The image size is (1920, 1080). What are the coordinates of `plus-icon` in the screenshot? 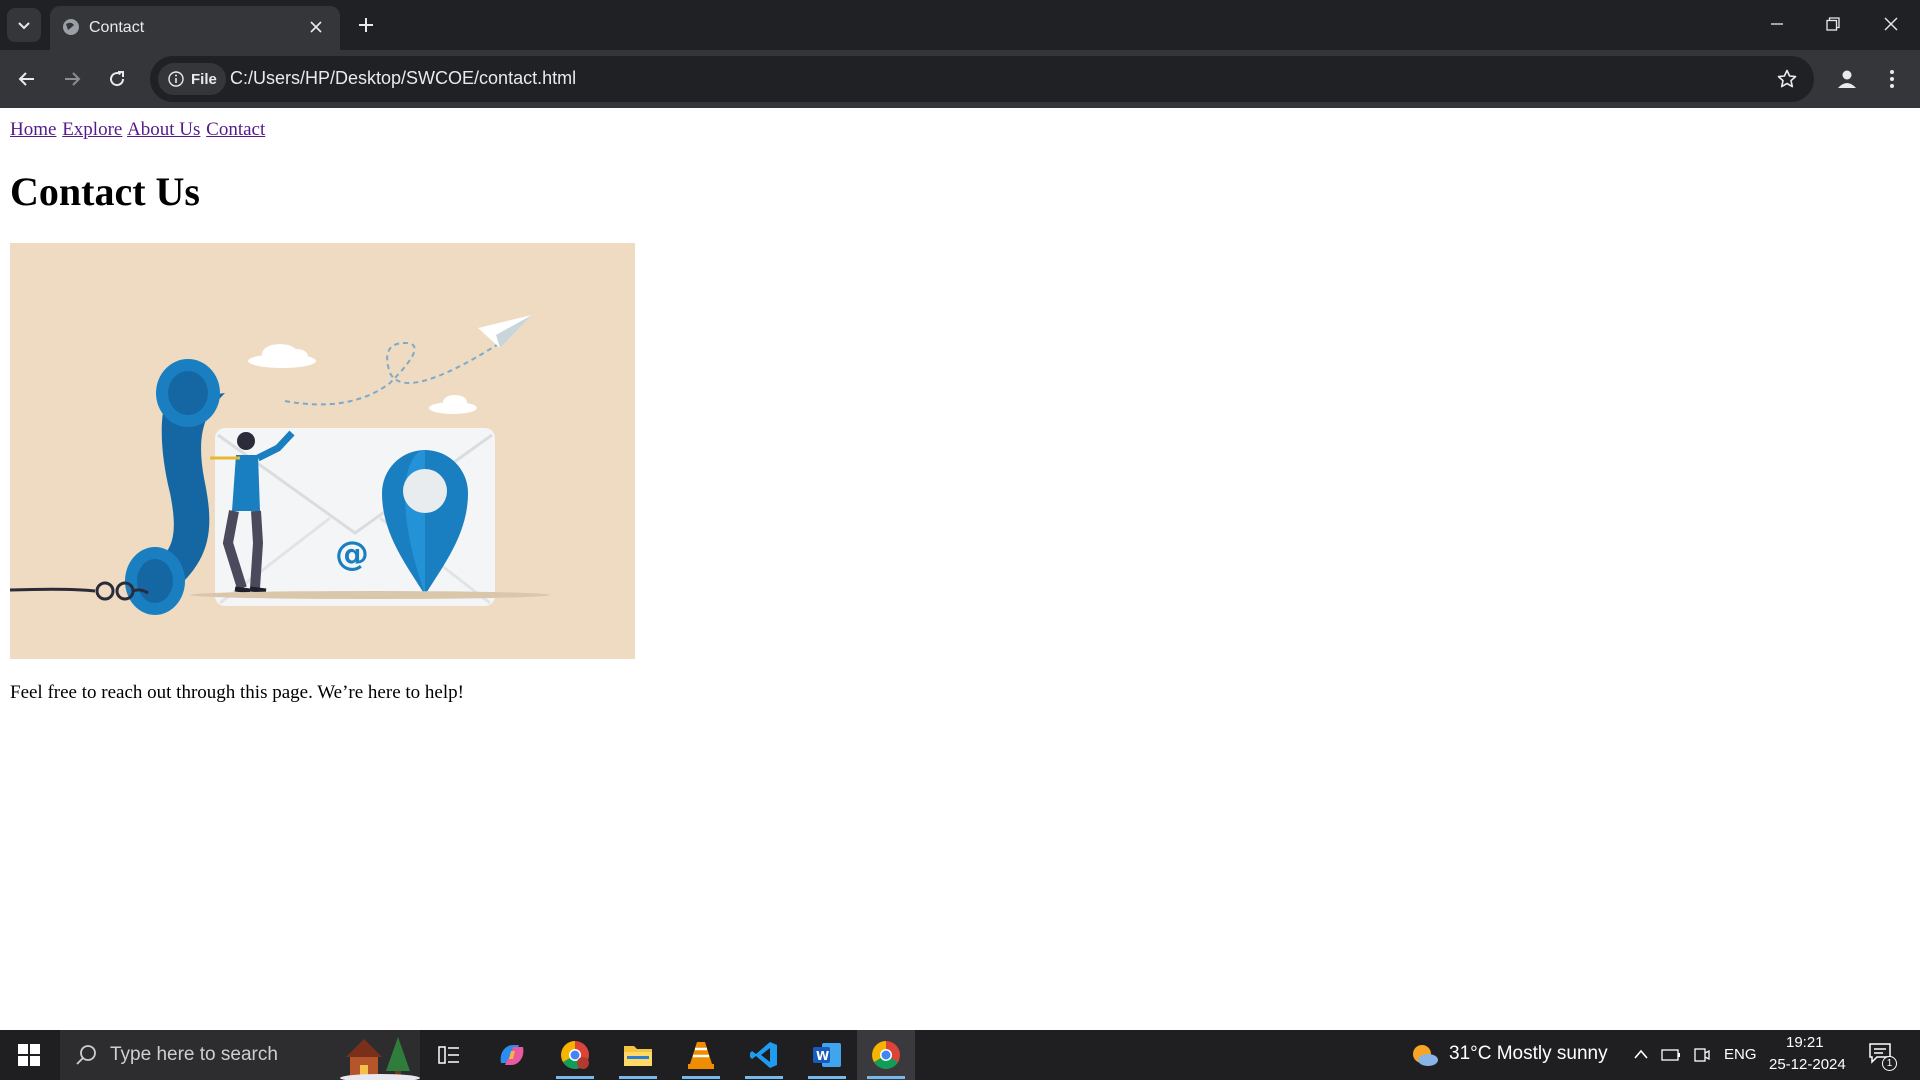 It's located at (366, 25).